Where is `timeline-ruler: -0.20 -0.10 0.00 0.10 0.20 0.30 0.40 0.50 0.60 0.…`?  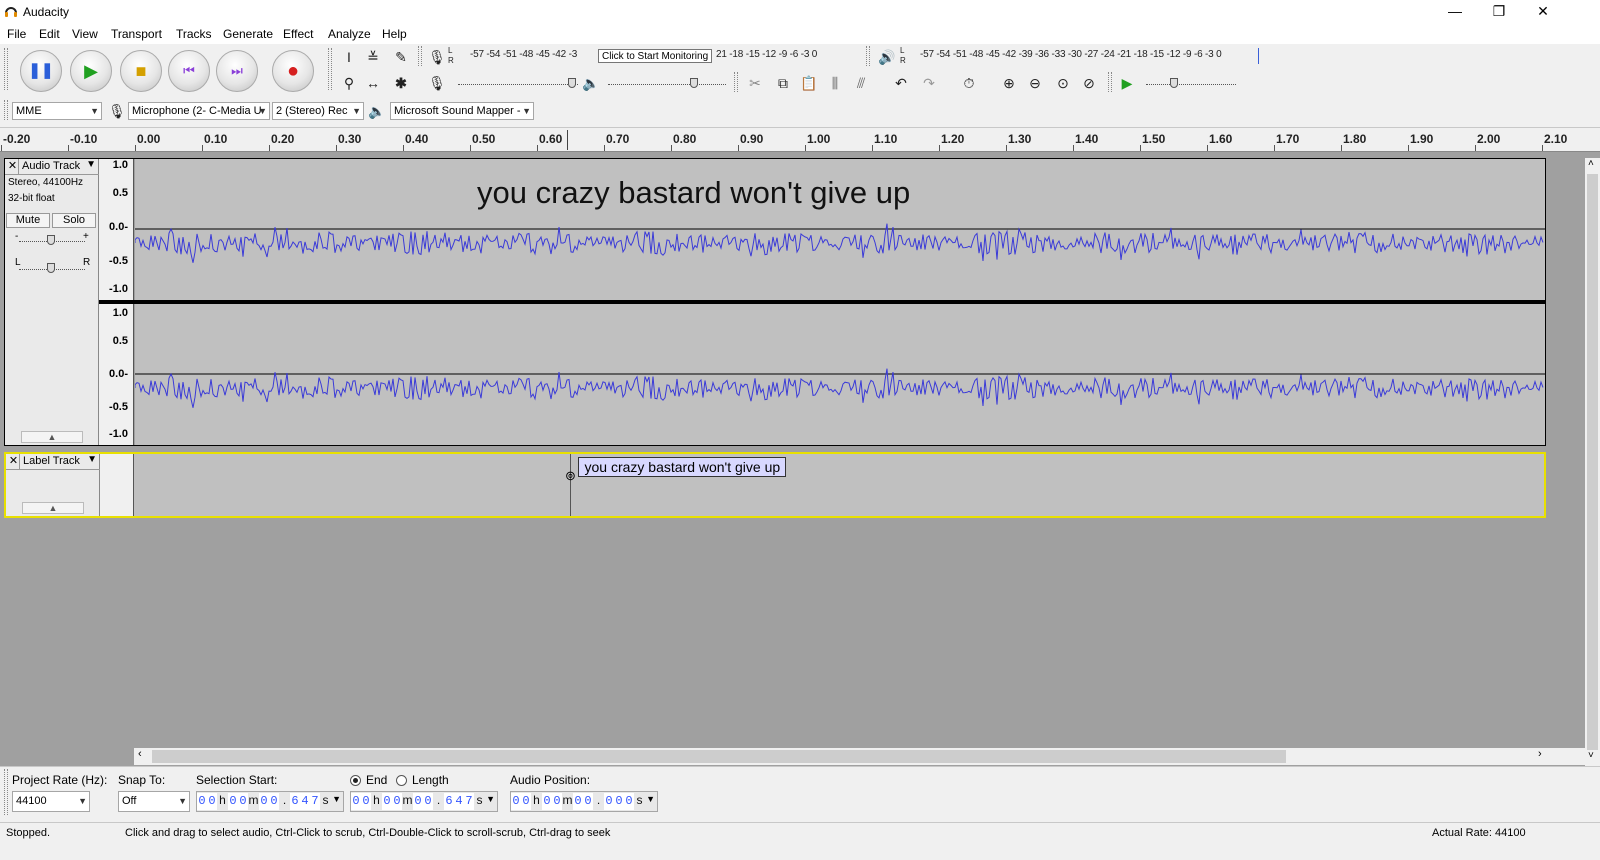
timeline-ruler: -0.20 -0.10 0.00 0.10 0.20 0.30 0.40 0.50 0.60 0.… is located at coordinates (800, 140).